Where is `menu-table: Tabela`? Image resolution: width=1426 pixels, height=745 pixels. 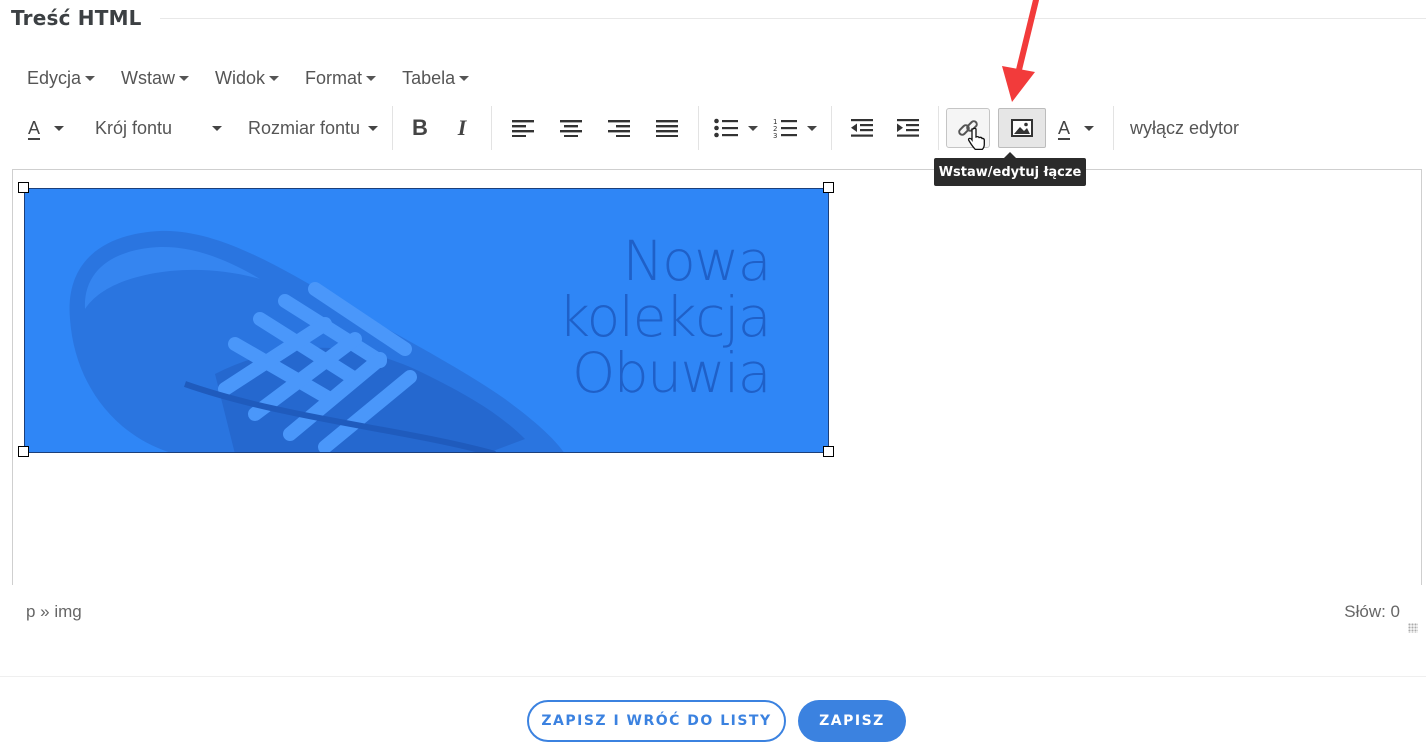 menu-table: Tabela is located at coordinates (436, 78).